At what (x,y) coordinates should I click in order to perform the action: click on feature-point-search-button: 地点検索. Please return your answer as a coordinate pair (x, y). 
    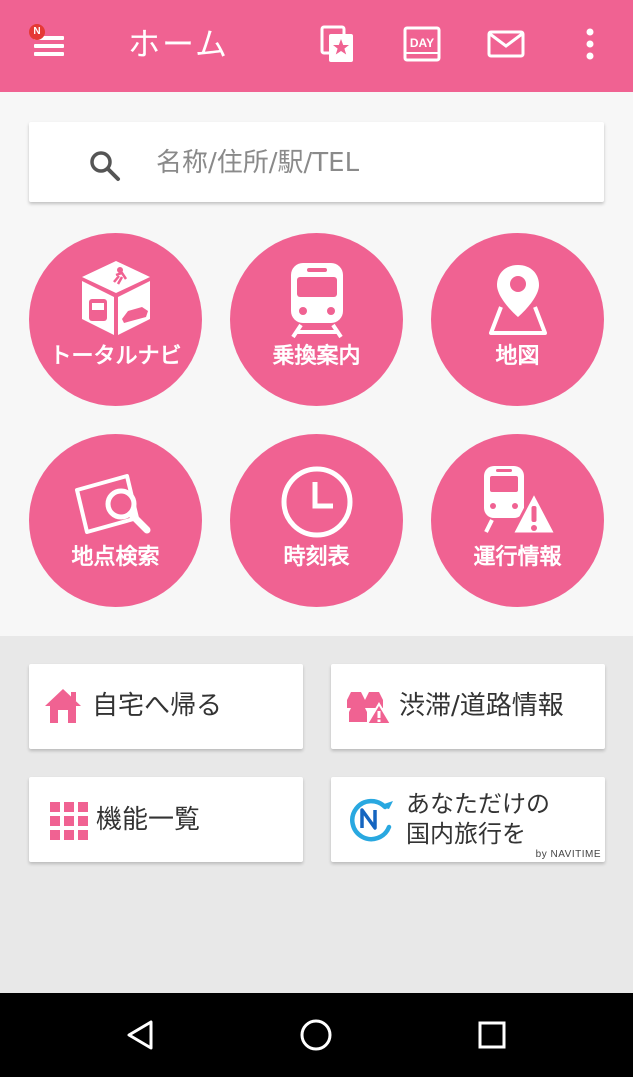
    Looking at the image, I should click on (115, 520).